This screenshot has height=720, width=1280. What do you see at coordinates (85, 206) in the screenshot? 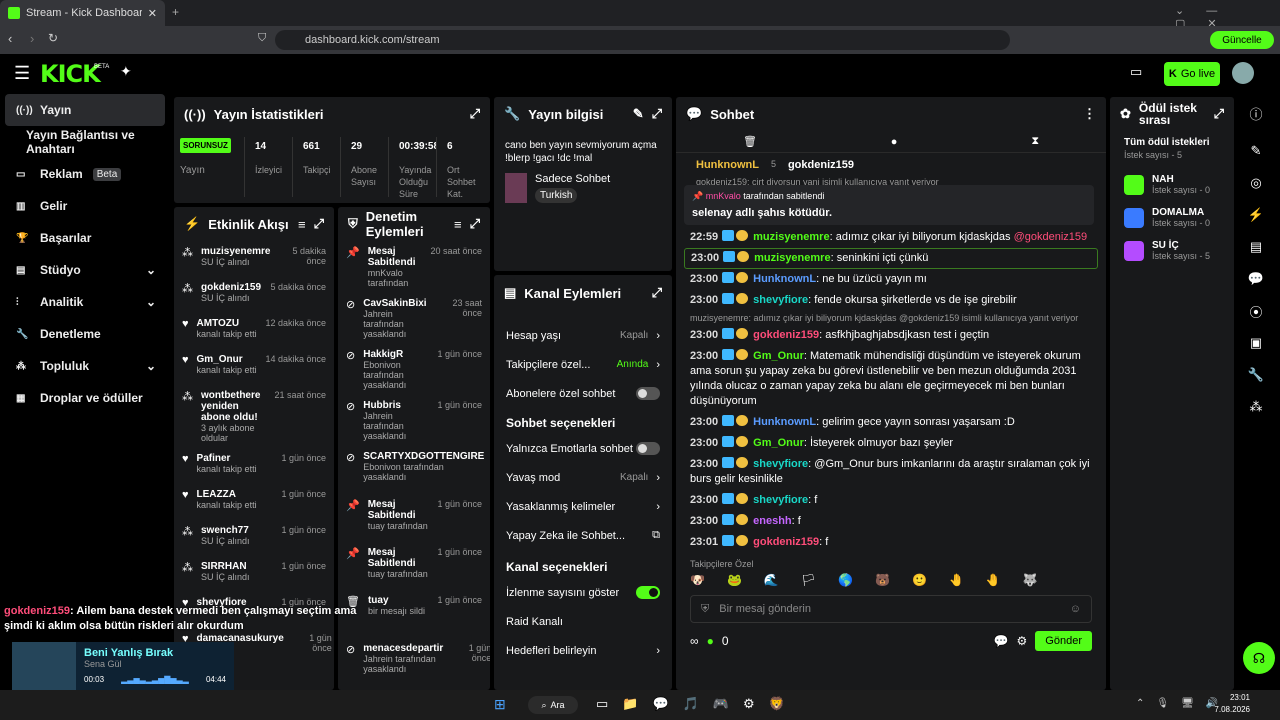
I see `sidebar-item-3: ▥ Gelir` at bounding box center [85, 206].